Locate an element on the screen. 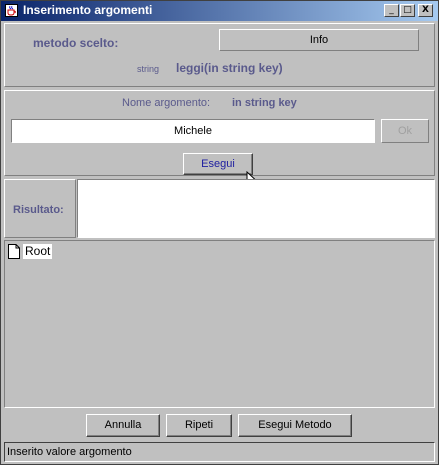 This screenshot has width=439, height=465. window-title: Inserimento argomenti is located at coordinates (88, 10).